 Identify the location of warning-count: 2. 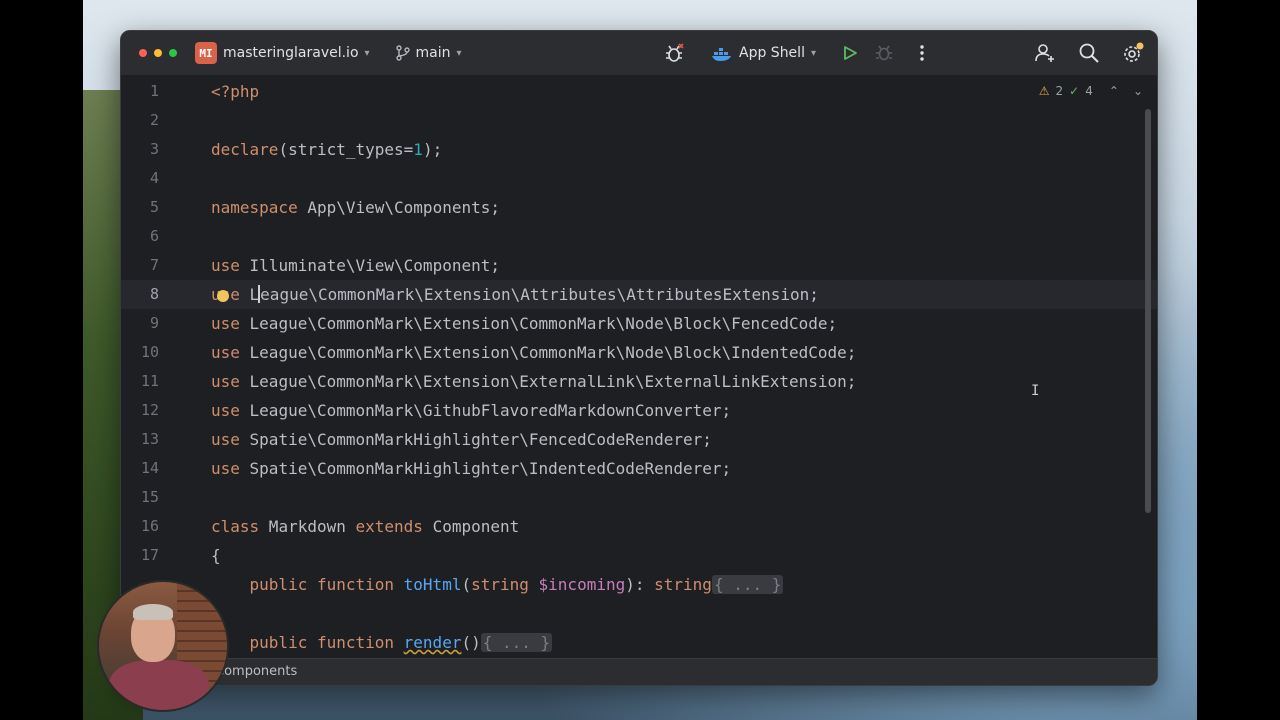
(1059, 91).